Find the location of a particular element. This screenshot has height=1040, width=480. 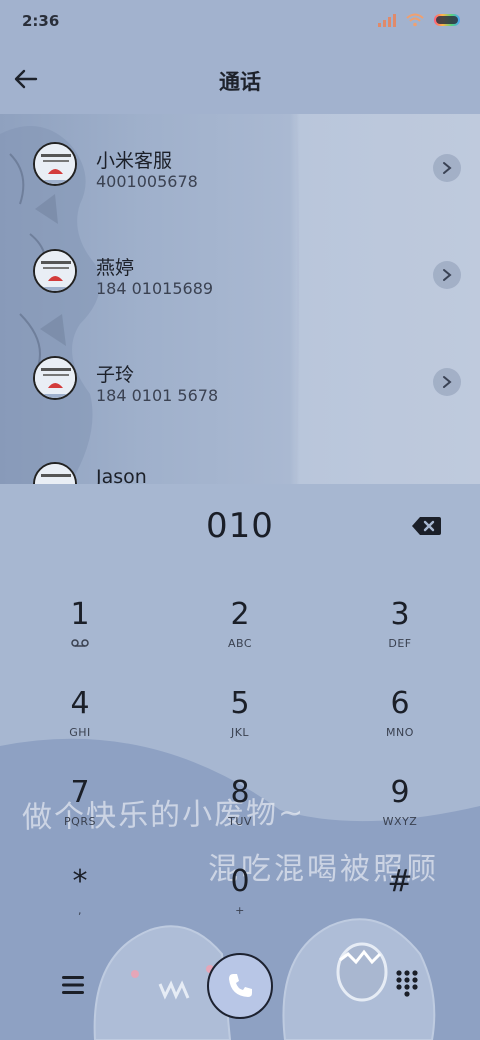

key-3: 3 DEF is located at coordinates (400, 637).